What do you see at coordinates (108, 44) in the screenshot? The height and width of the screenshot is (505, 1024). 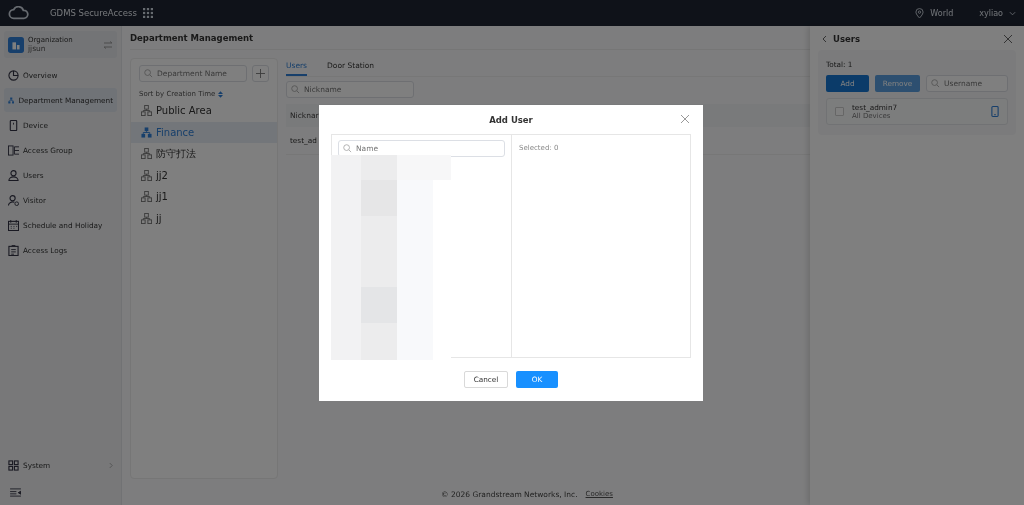 I see `switch-icon` at bounding box center [108, 44].